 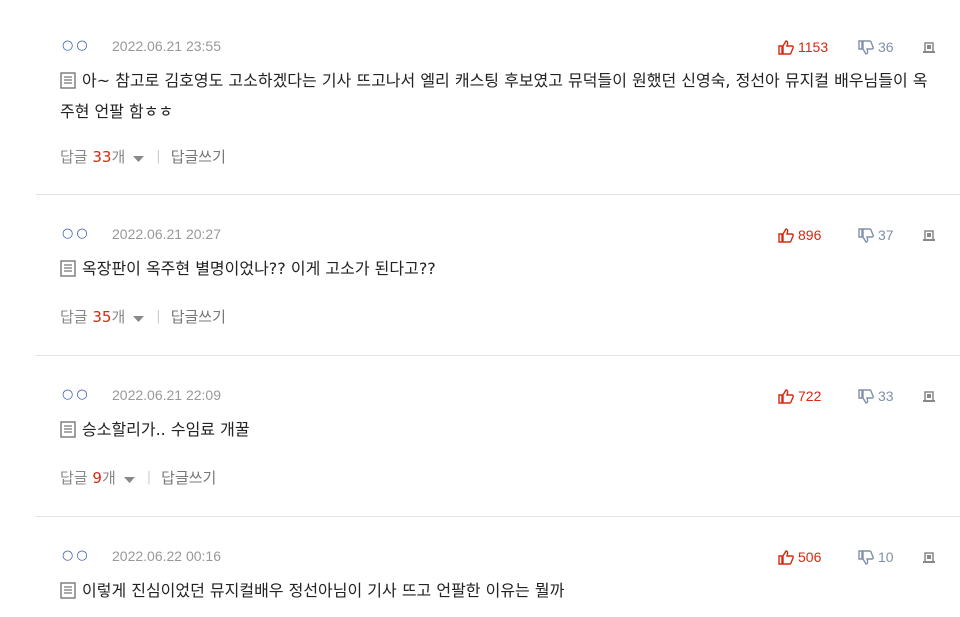 I want to click on reply-actions: 답글 35개 | 답글쓰기, so click(x=143, y=316).